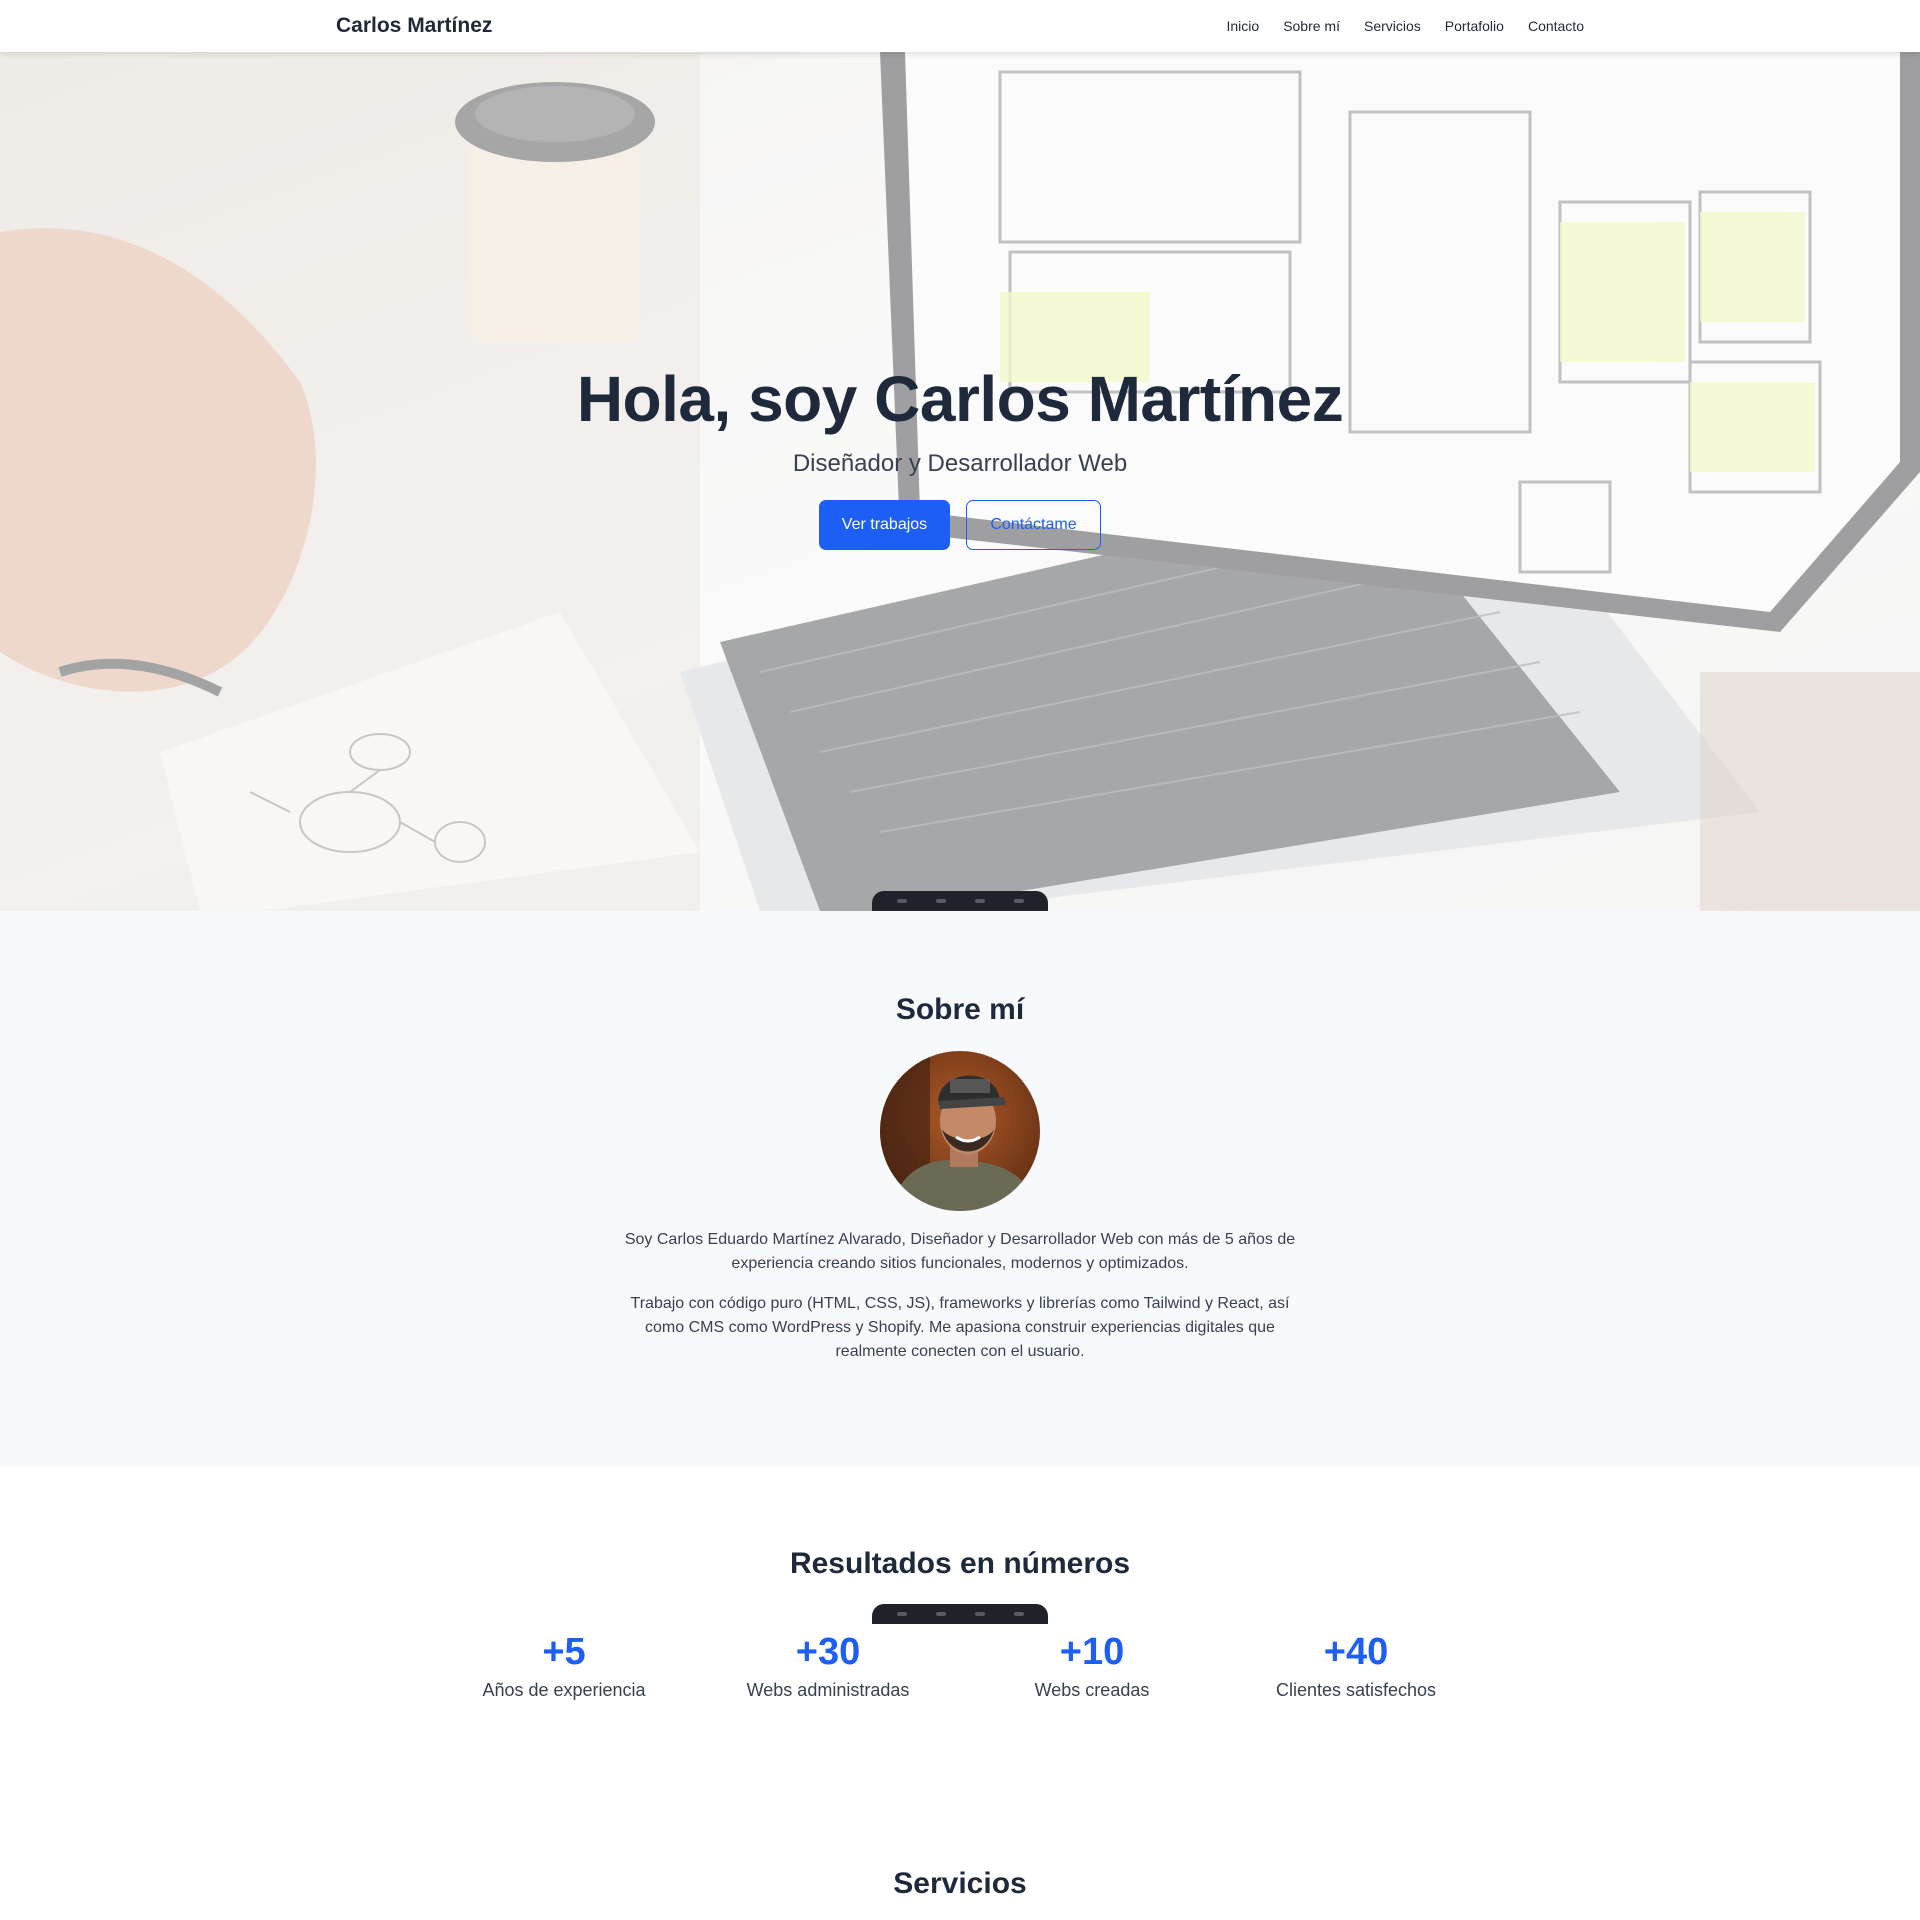 This screenshot has width=1920, height=1920. Describe the element at coordinates (960, 1883) in the screenshot. I see `services-title: Servicios` at that location.